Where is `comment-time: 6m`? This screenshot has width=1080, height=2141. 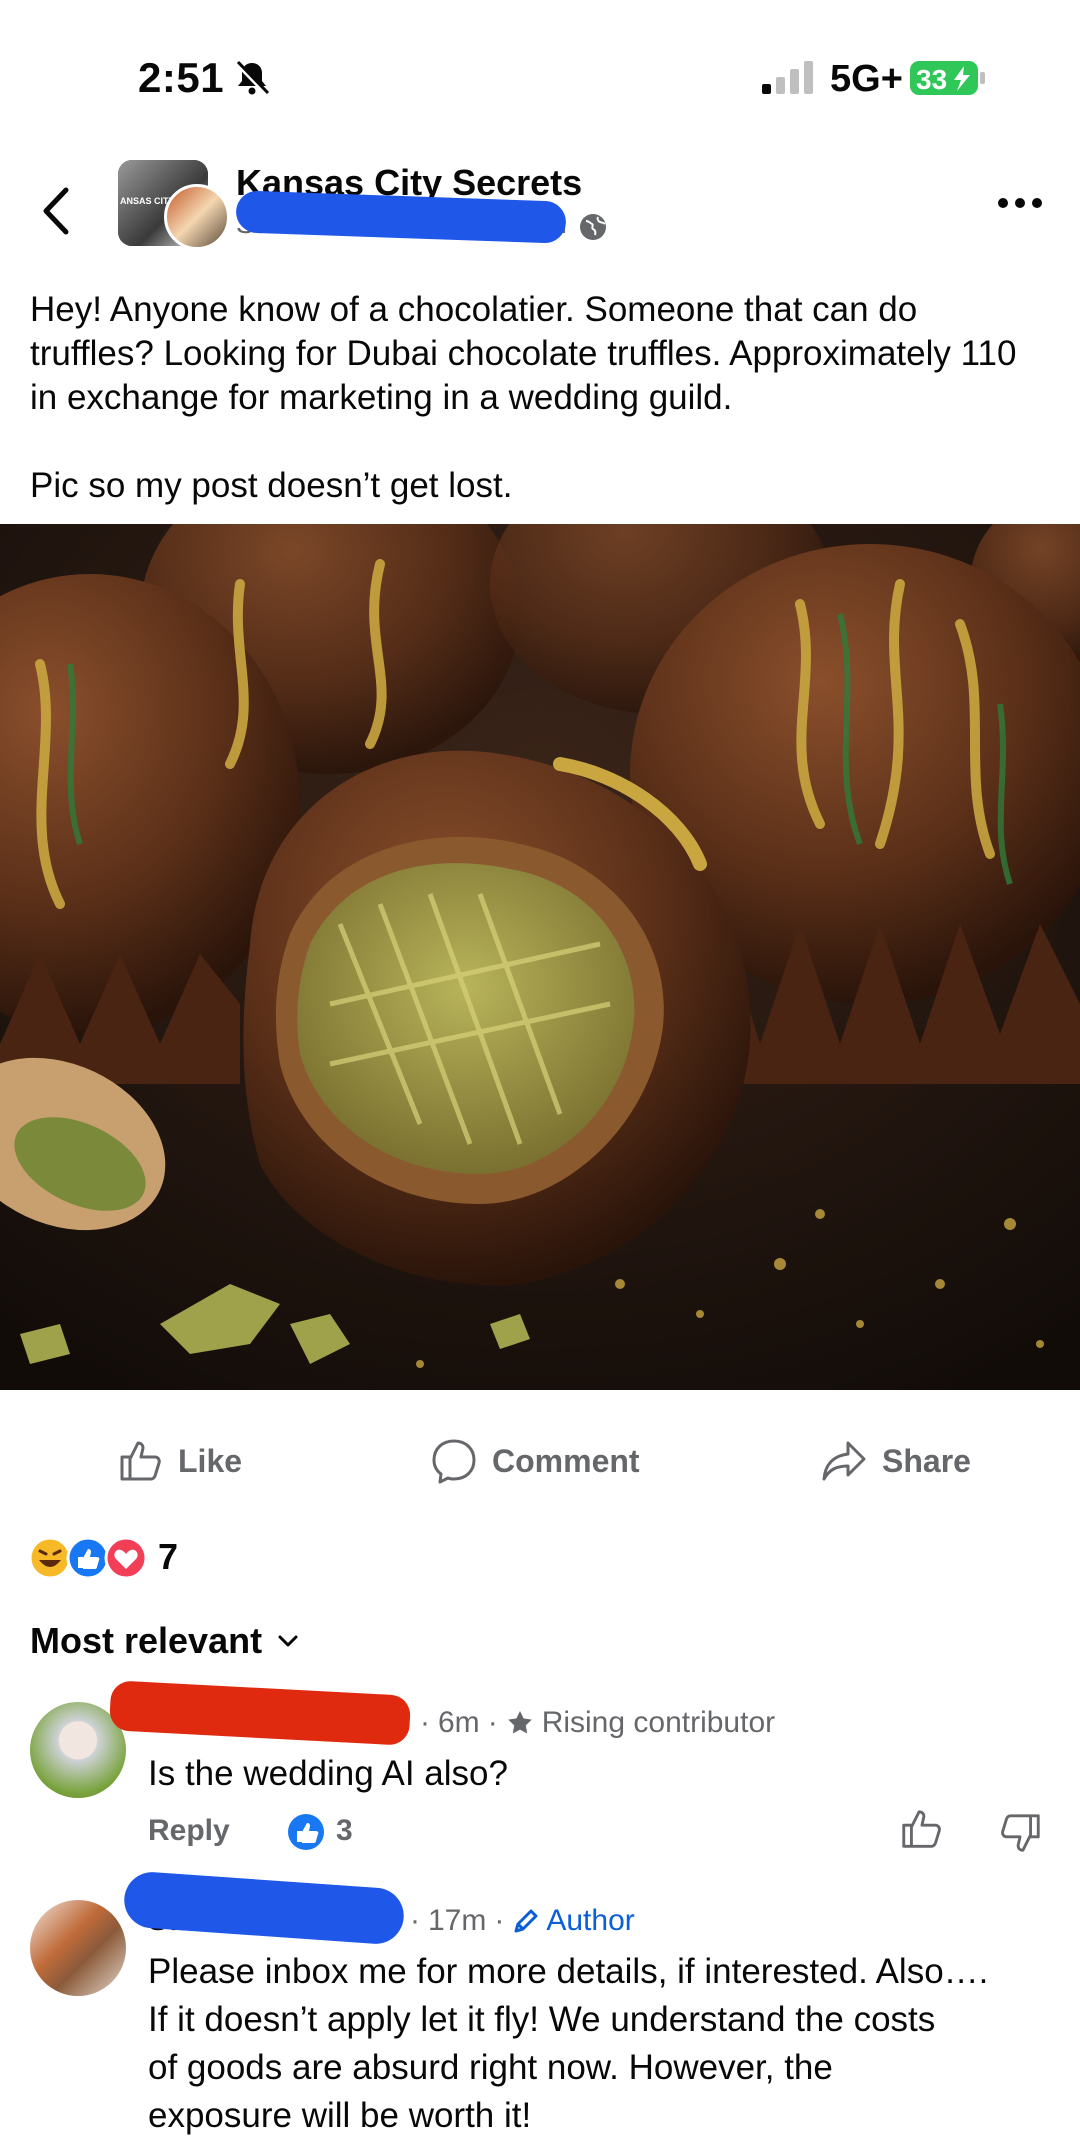
comment-time: 6m is located at coordinates (459, 1722).